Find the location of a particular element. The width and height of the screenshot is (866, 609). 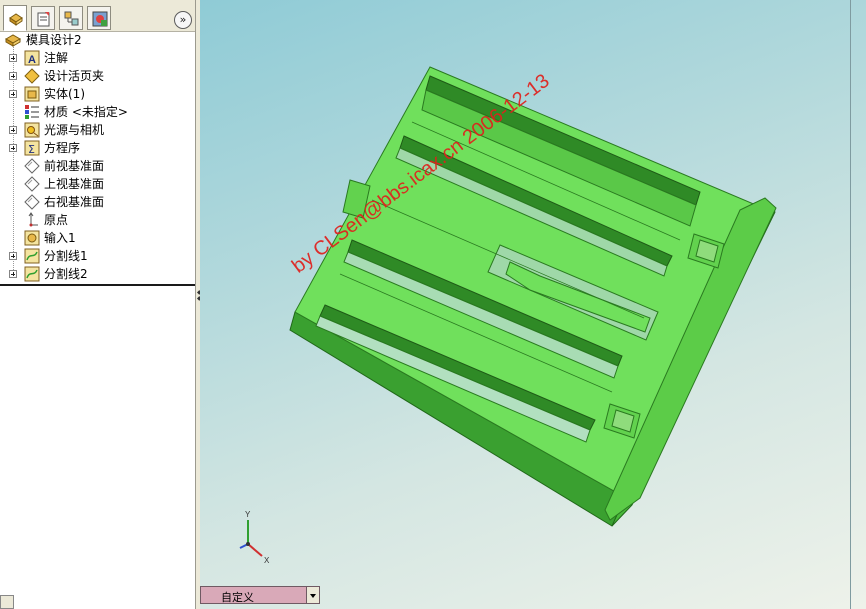

triad-y-label: Y is located at coordinates (248, 514).